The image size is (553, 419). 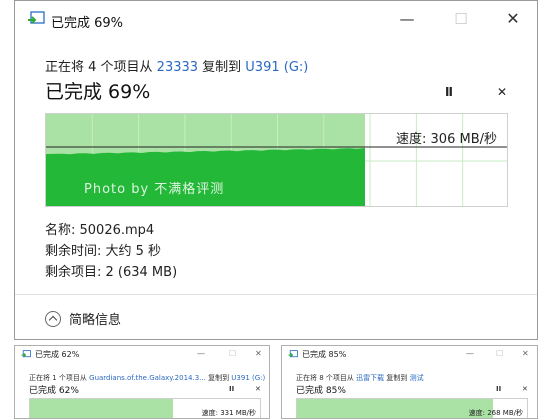 I want to click on maximize-button: ☐, so click(x=461, y=19).